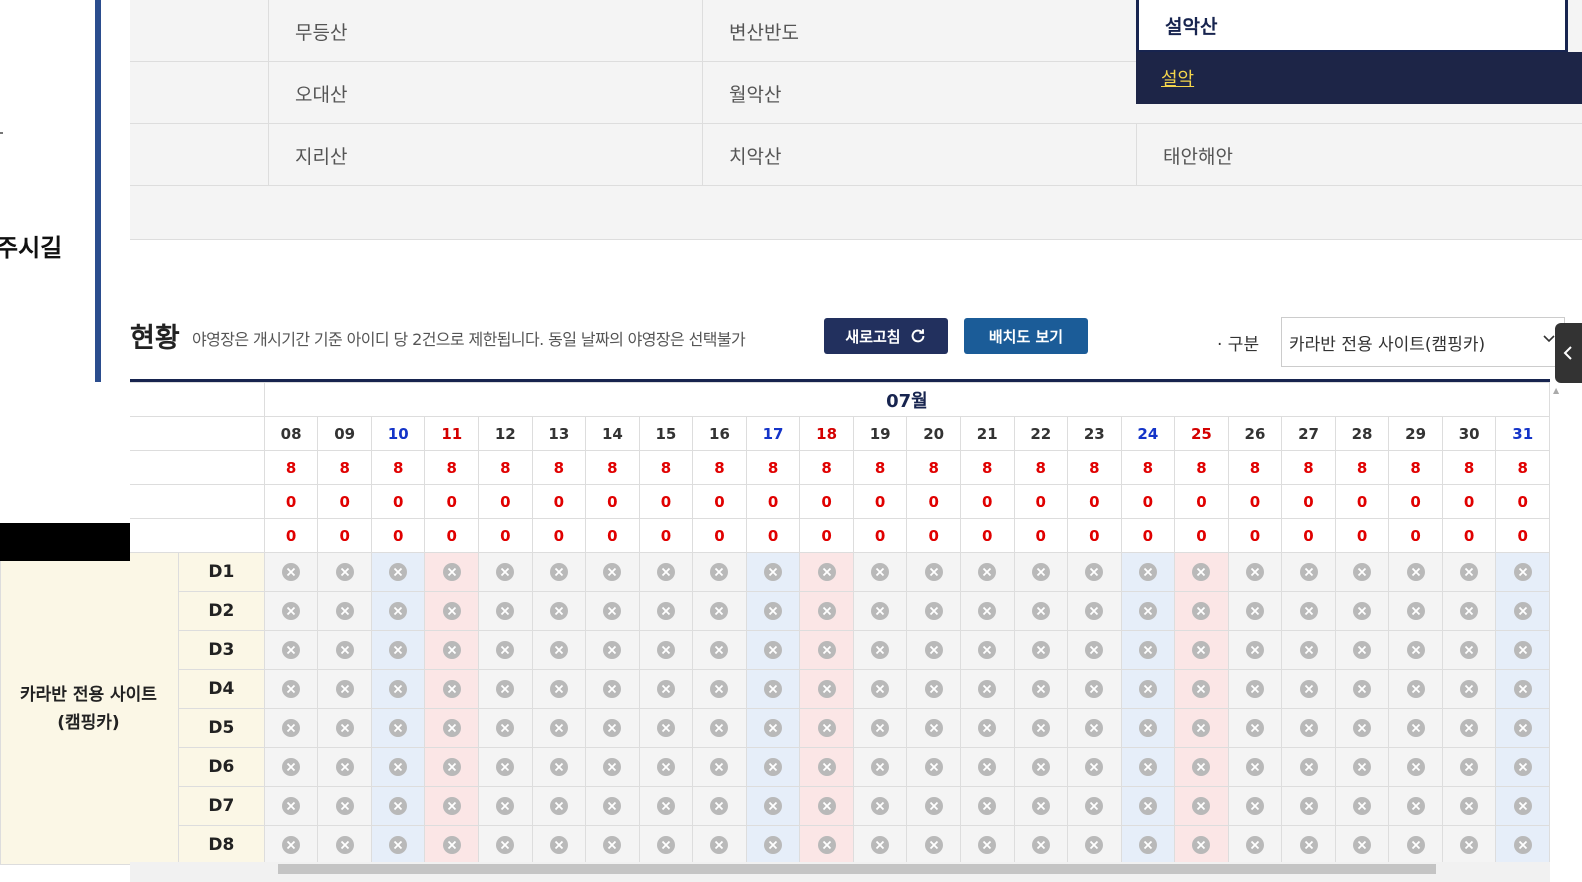  What do you see at coordinates (1177, 78) in the screenshot?
I see `sub-menu-item: 설악` at bounding box center [1177, 78].